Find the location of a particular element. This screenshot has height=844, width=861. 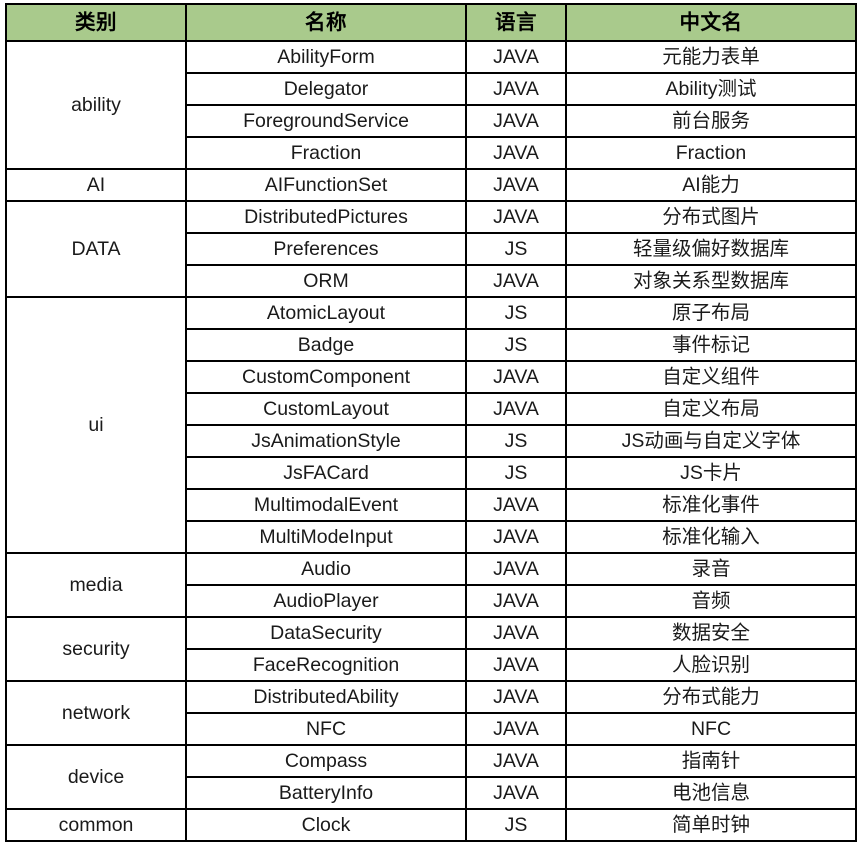

name-cell: FaceRecognition is located at coordinates (326, 665).